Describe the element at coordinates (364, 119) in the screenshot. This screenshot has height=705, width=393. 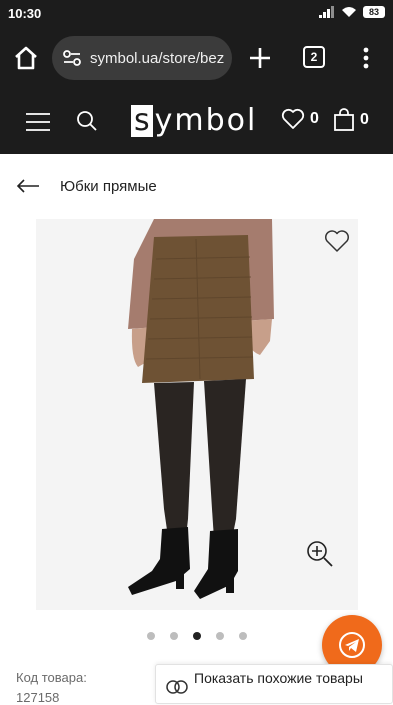
I see `cart-count: 0` at that location.